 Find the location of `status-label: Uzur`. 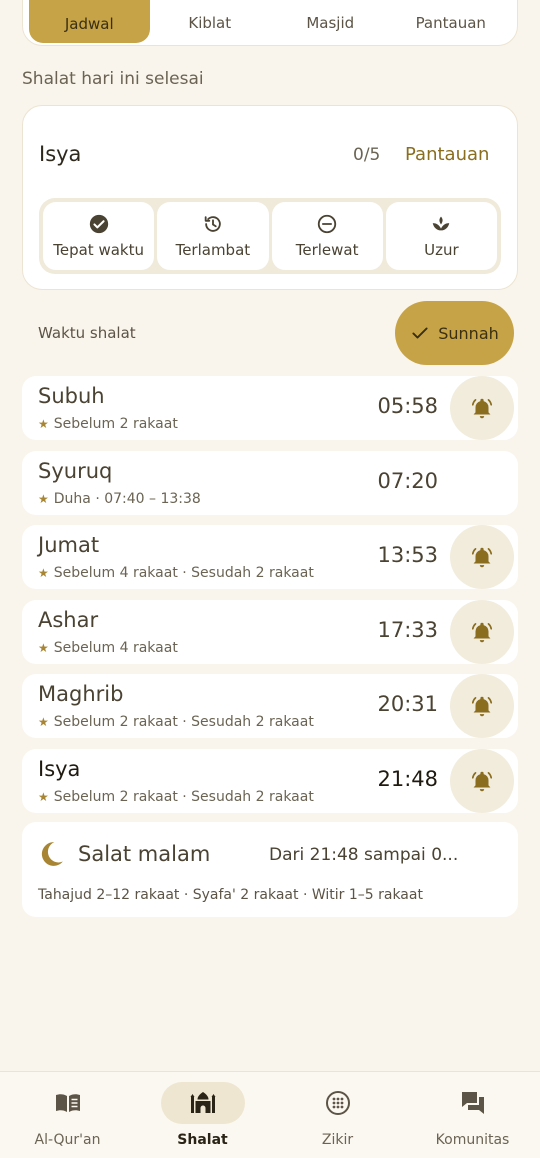

status-label: Uzur is located at coordinates (441, 250).